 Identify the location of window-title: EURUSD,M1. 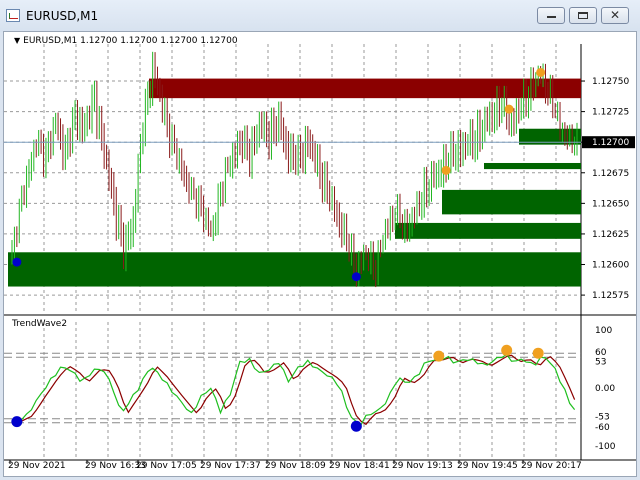
(62, 16).